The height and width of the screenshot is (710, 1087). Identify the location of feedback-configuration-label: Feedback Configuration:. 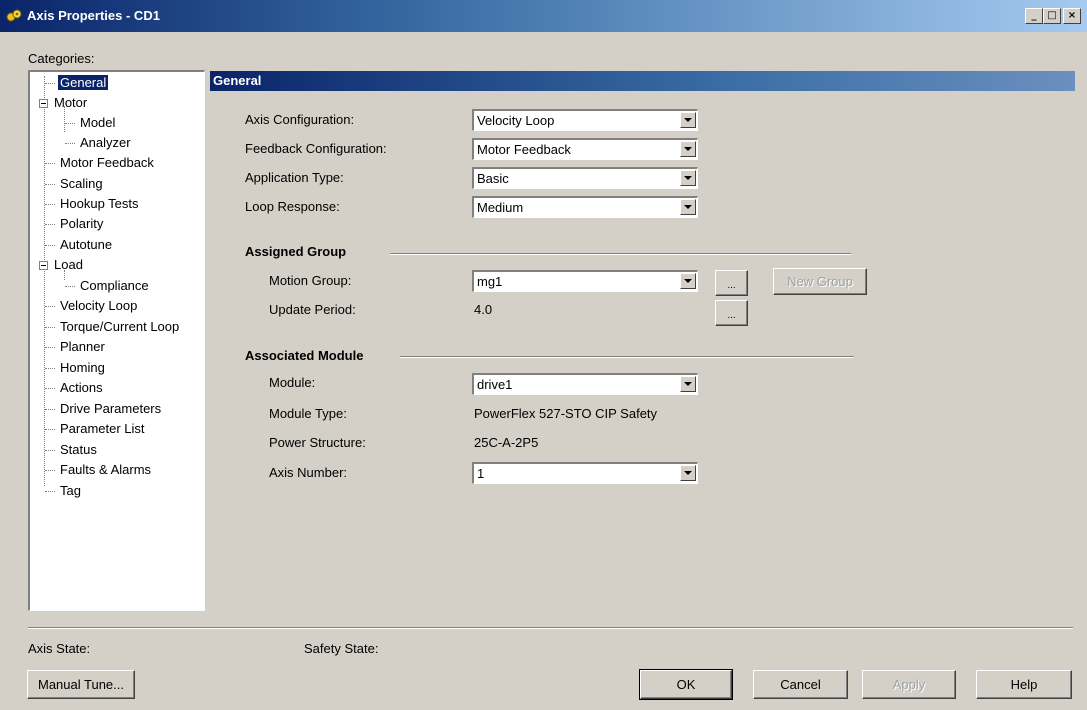
(316, 148).